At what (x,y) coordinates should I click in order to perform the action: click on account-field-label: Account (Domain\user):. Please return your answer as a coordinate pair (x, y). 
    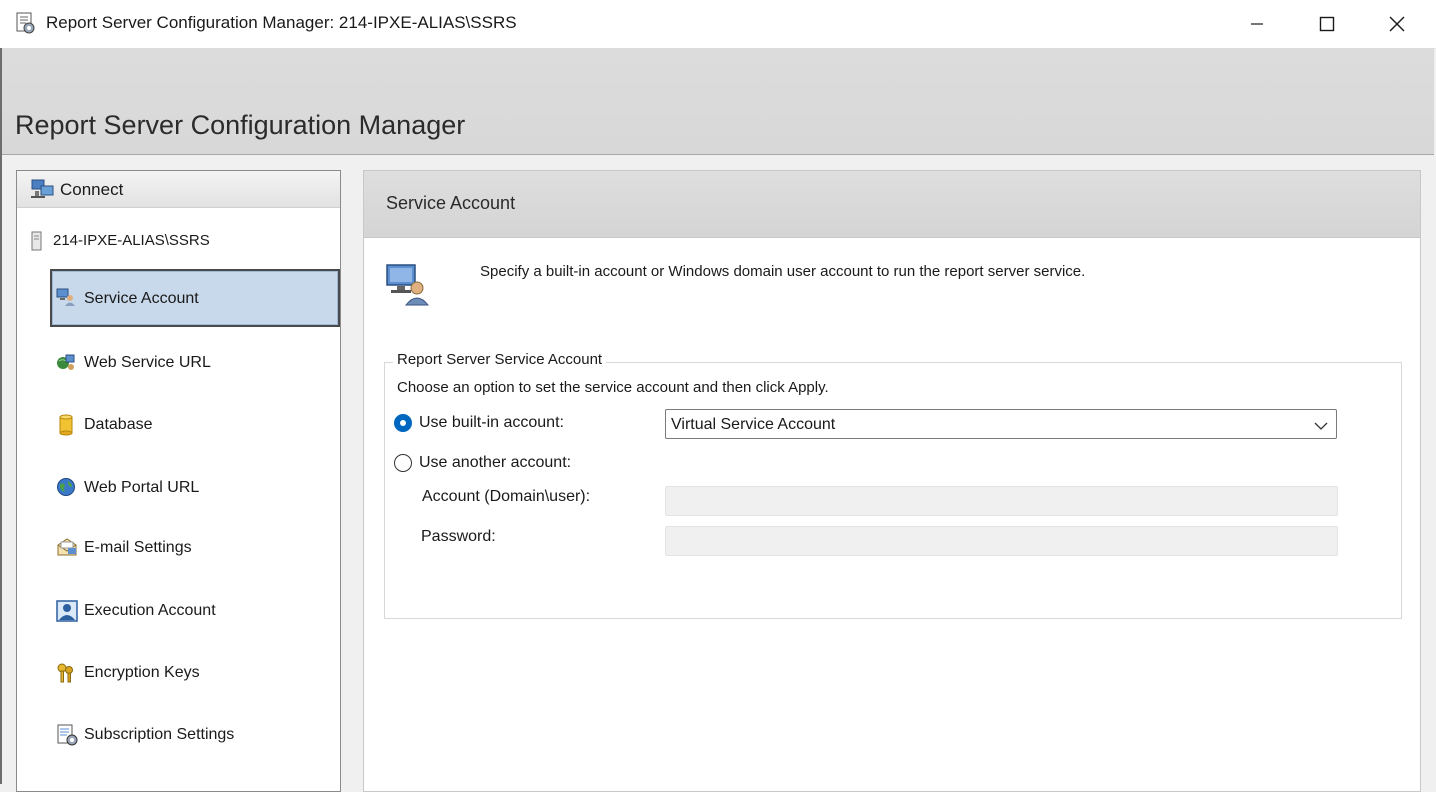
    Looking at the image, I should click on (506, 496).